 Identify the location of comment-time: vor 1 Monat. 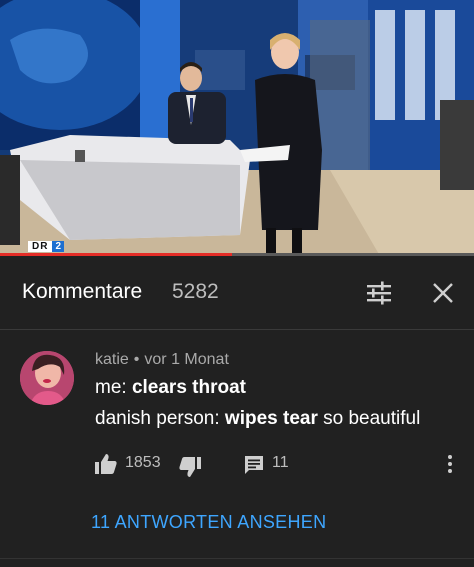
(186, 359).